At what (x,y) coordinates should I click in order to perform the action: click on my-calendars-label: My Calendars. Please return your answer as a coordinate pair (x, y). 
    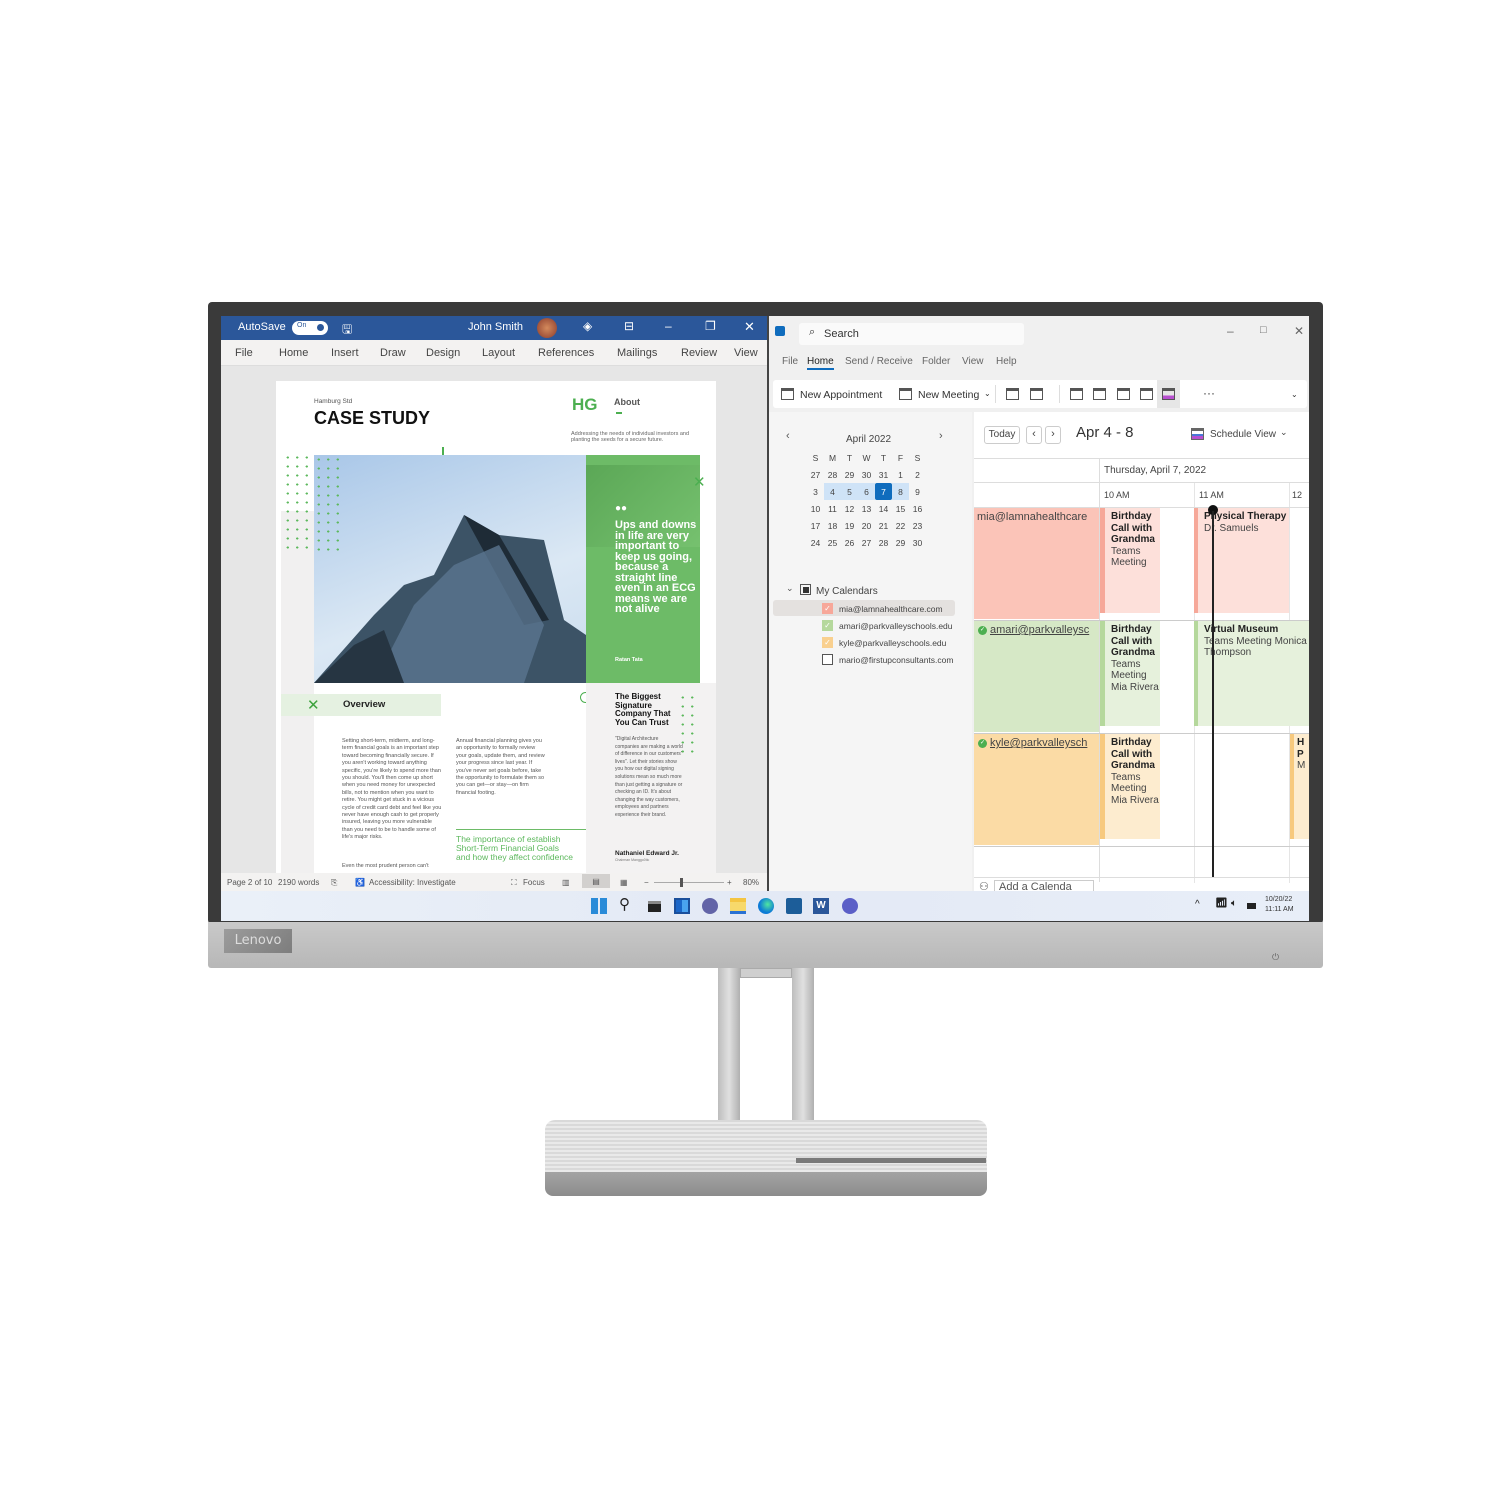
    Looking at the image, I should click on (847, 591).